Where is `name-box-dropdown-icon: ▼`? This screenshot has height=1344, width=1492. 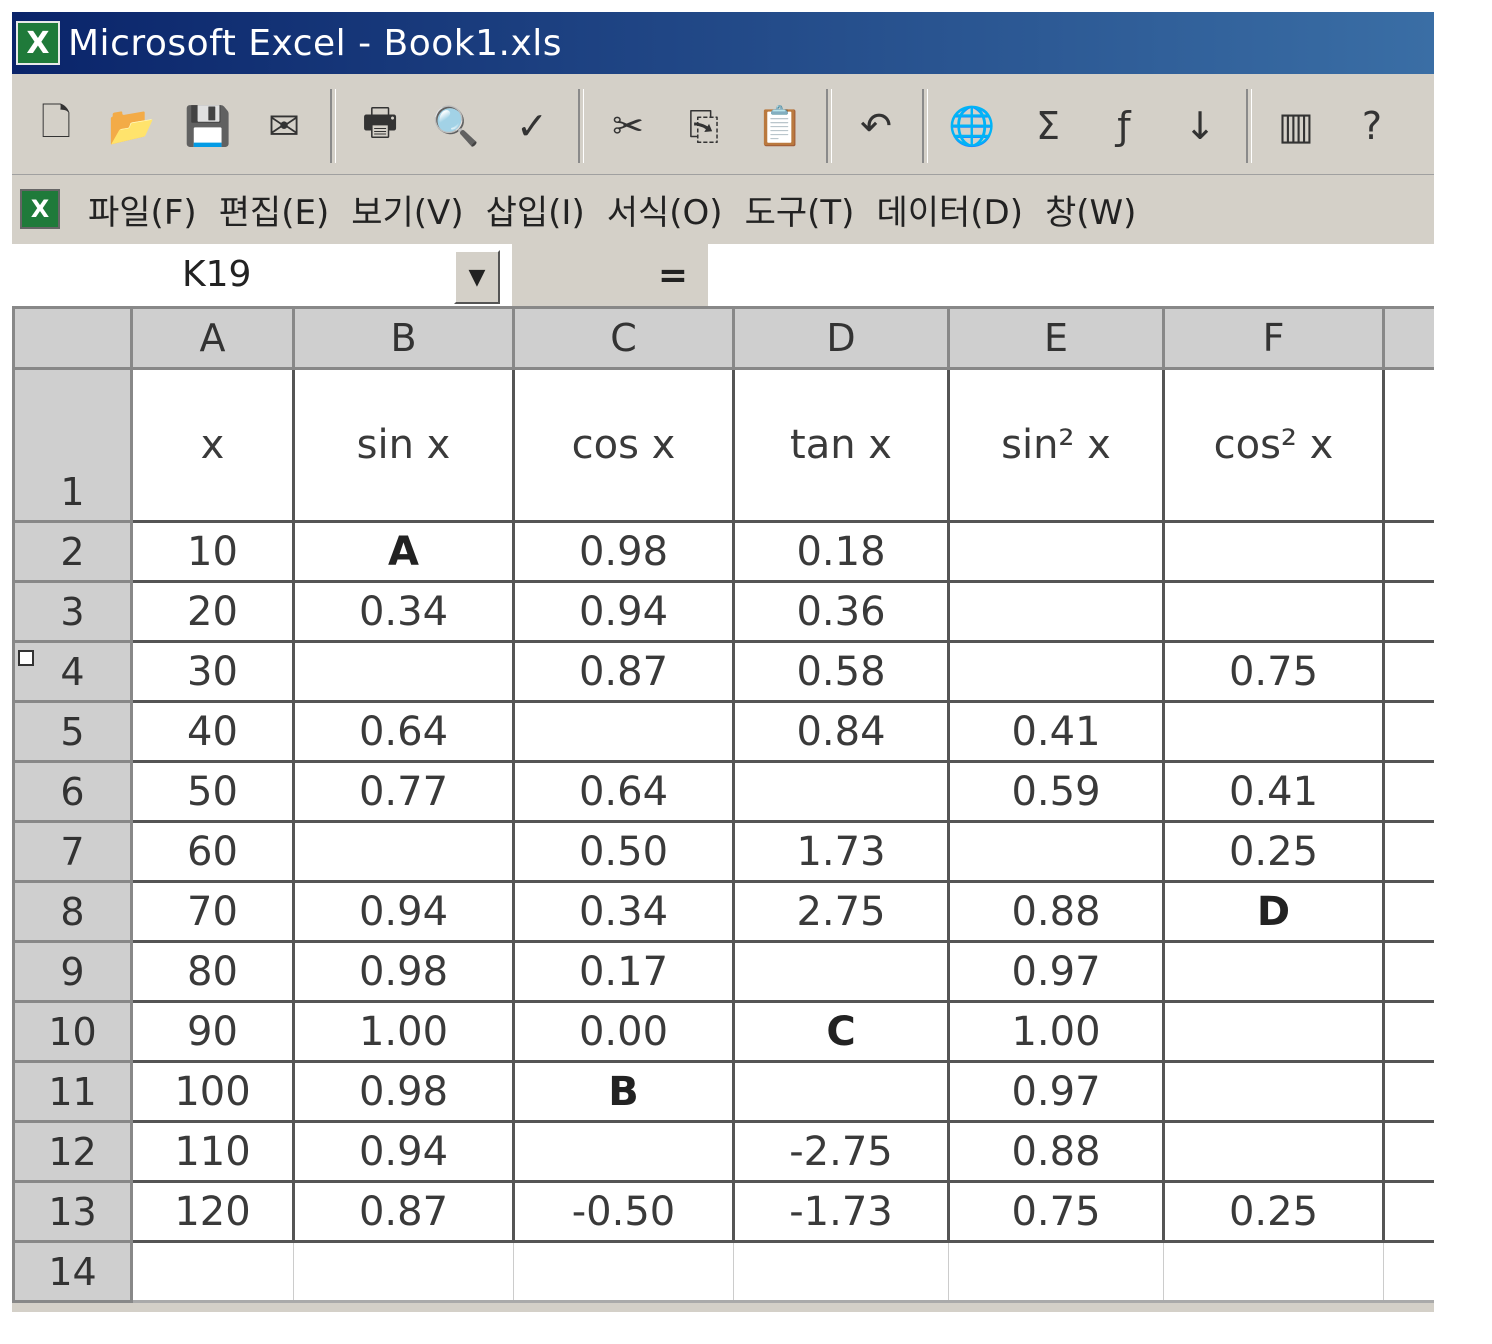
name-box-dropdown-icon: ▼ is located at coordinates (477, 277).